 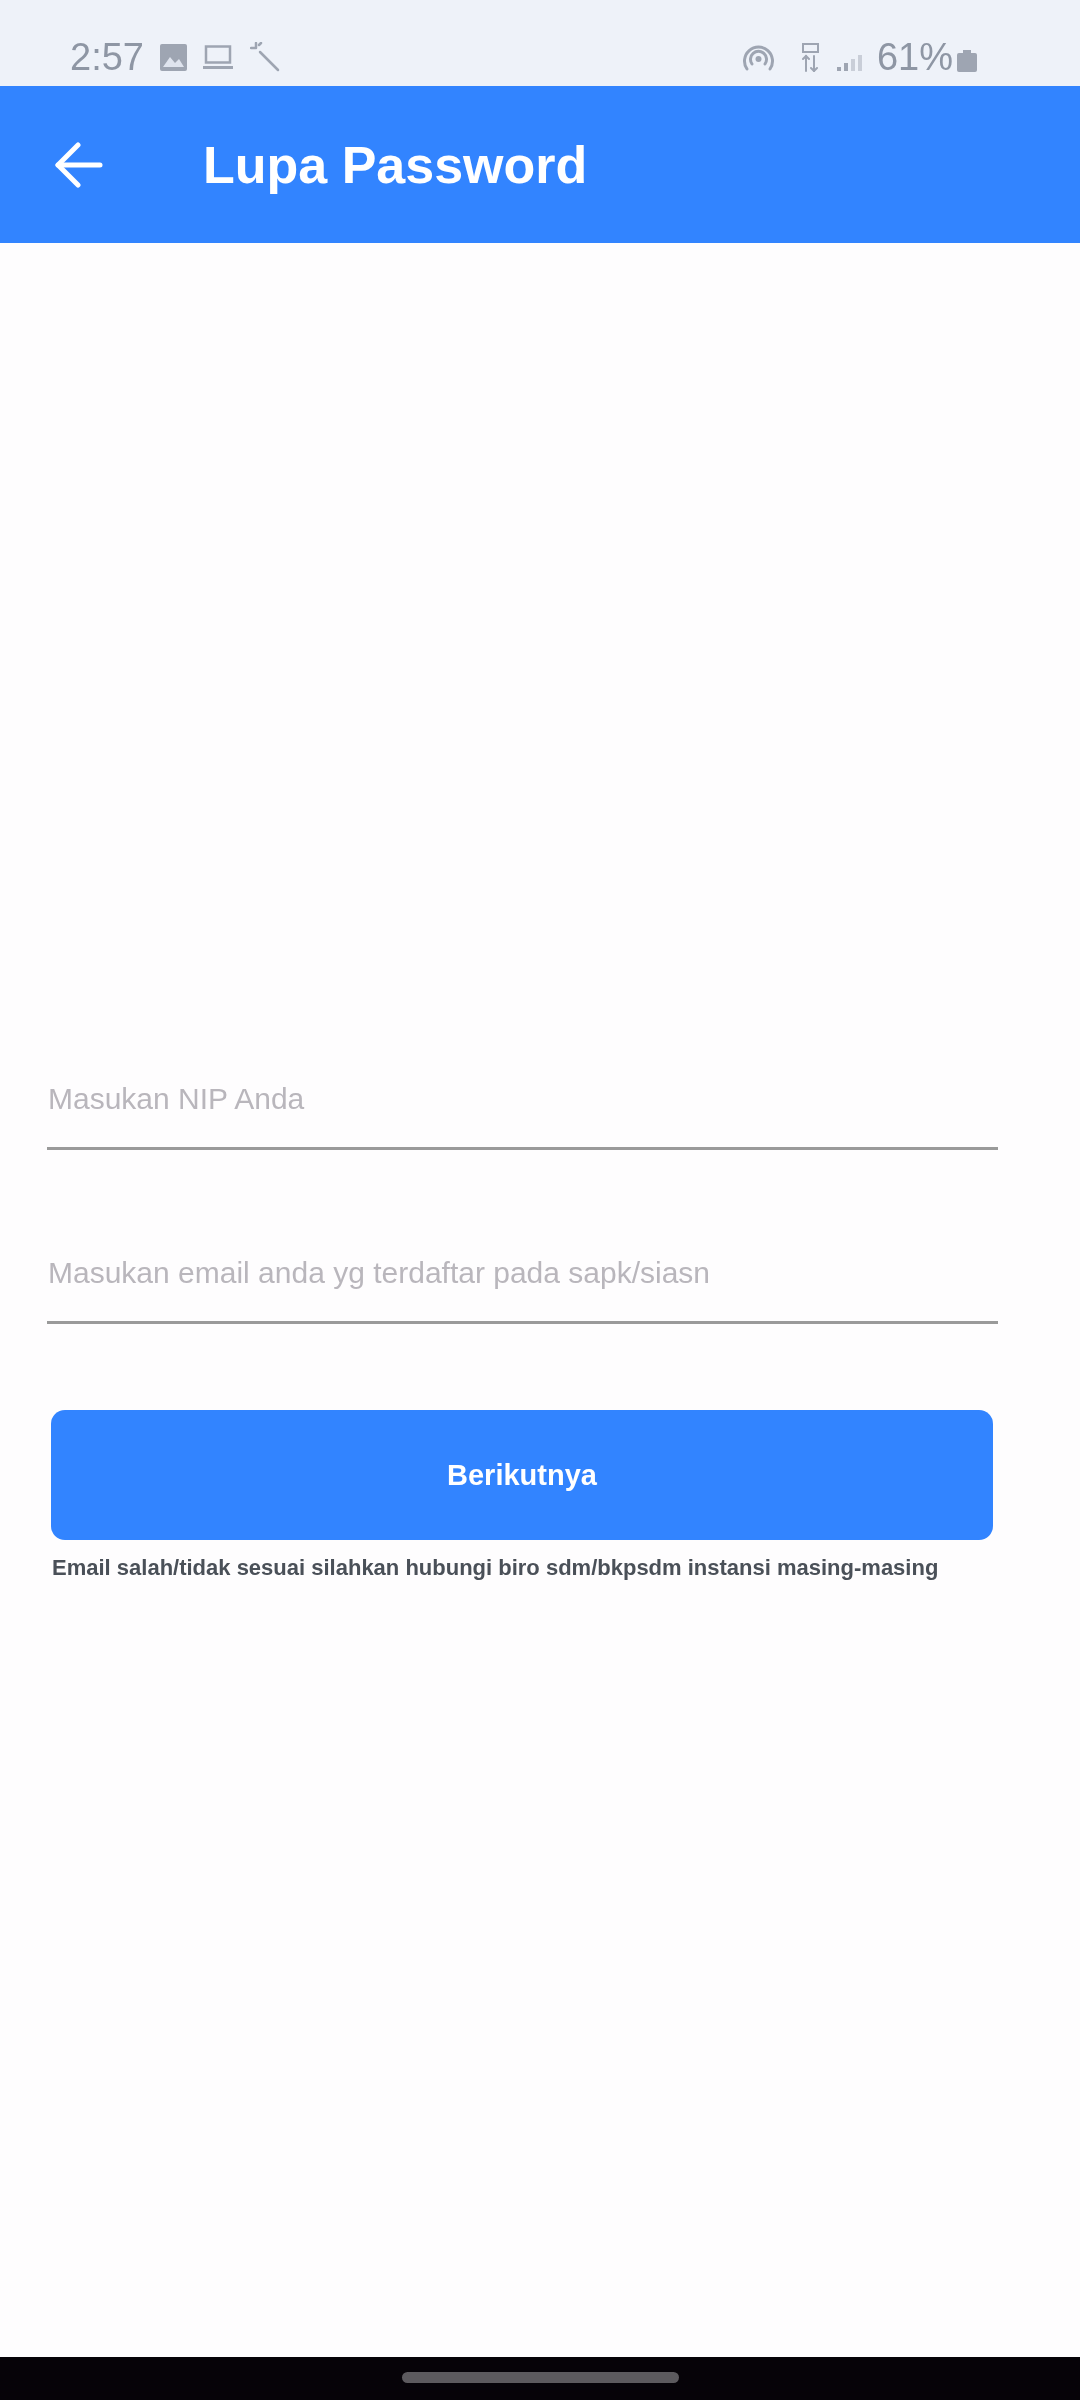 I want to click on data-arrows-icon, so click(x=810, y=57).